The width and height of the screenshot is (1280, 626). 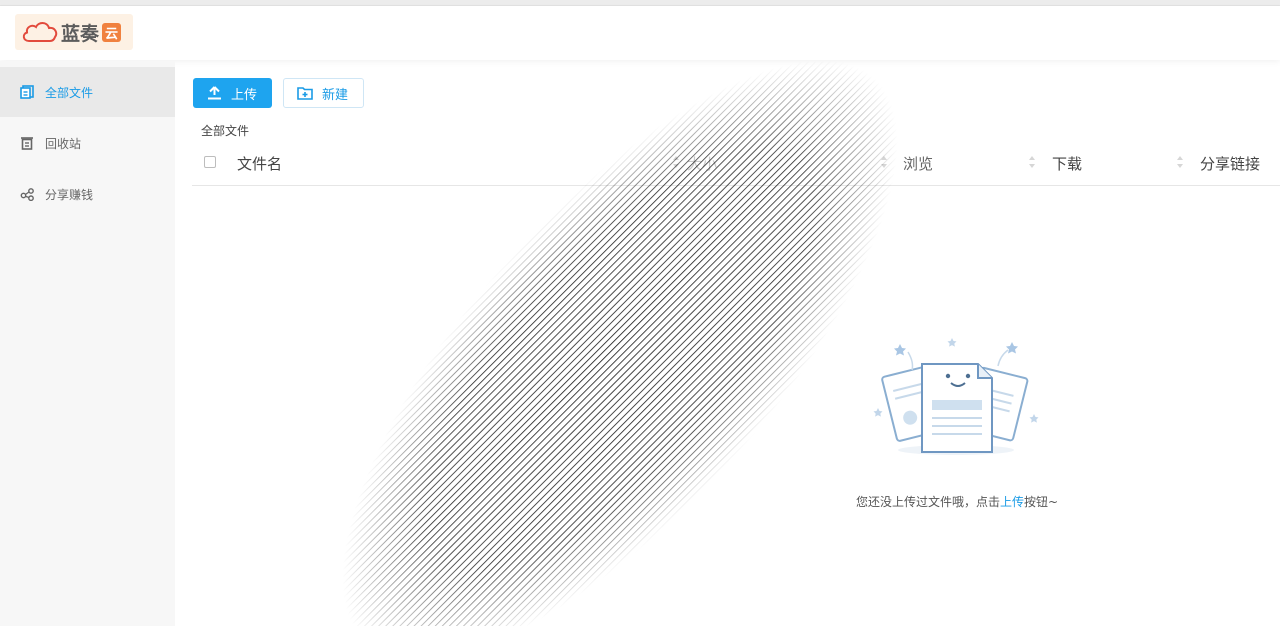 What do you see at coordinates (214, 93) in the screenshot?
I see `upload-icon` at bounding box center [214, 93].